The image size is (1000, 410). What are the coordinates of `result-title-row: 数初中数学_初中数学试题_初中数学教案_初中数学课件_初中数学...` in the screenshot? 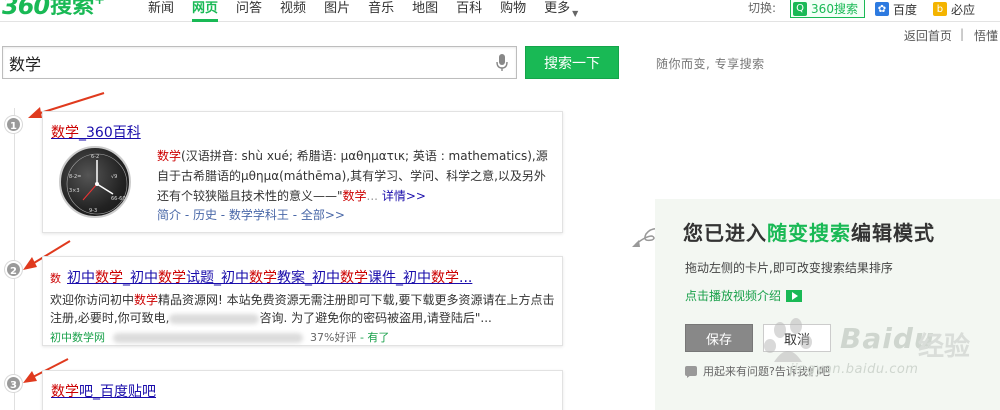 It's located at (261, 277).